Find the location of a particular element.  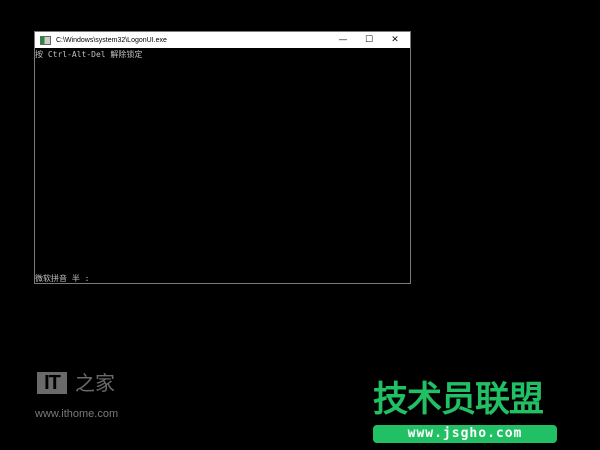

ithome-logo-mark: IT is located at coordinates (52, 383).